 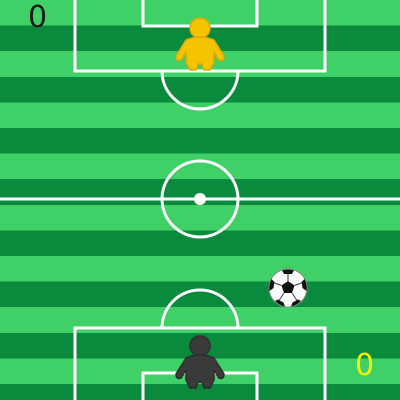 I want to click on top-player-icon, so click(x=200, y=44).